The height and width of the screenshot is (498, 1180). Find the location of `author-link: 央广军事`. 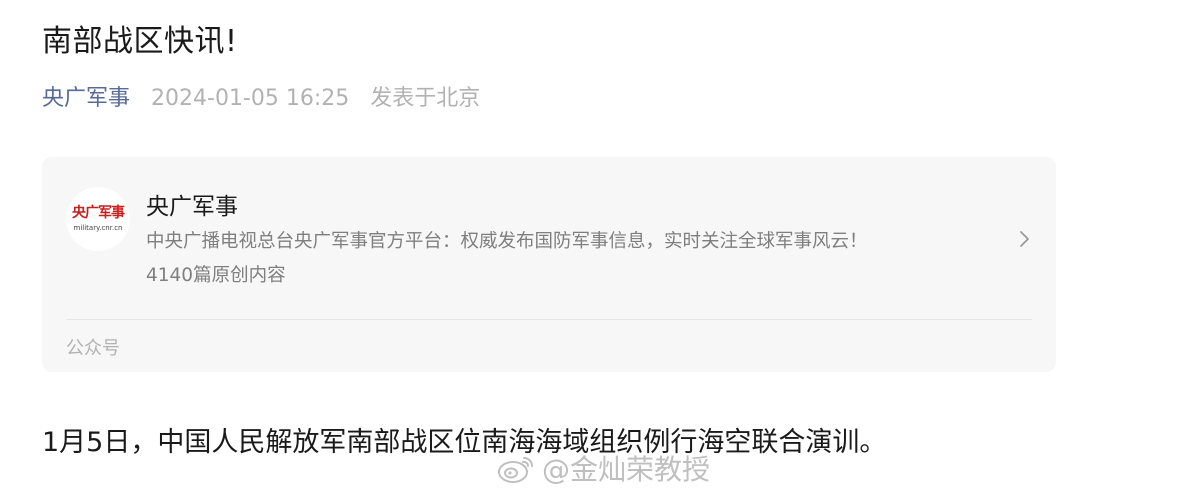

author-link: 央广军事 is located at coordinates (86, 98).